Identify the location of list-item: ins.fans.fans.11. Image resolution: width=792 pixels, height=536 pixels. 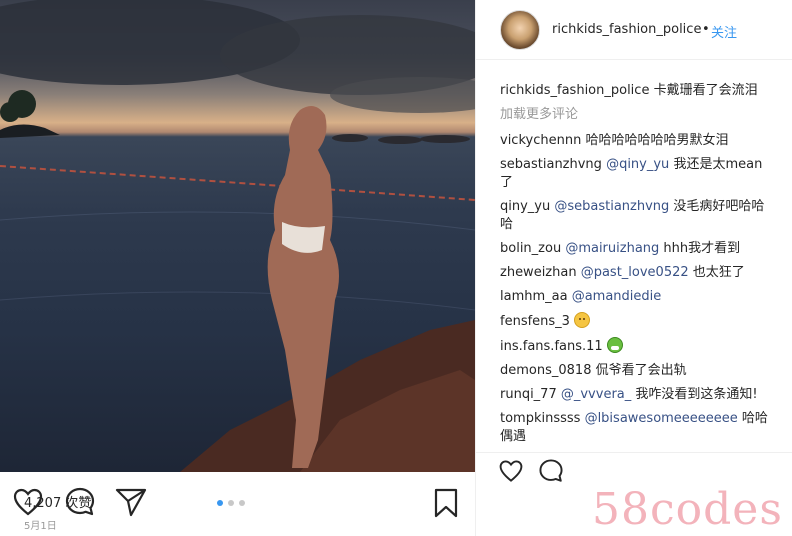
(636, 346).